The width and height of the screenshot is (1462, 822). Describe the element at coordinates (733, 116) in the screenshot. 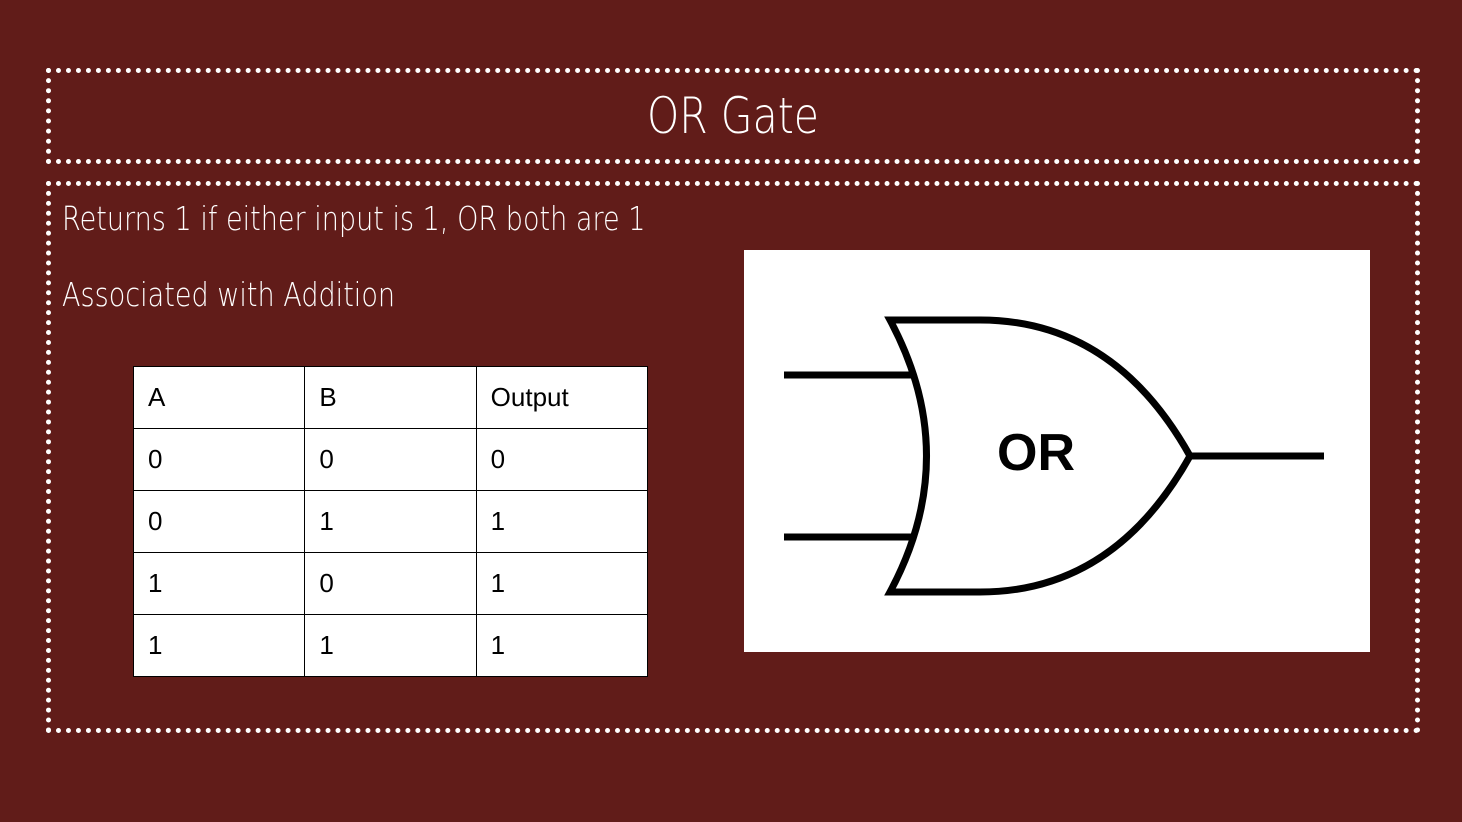

I see `slide-title: OR Gate` at that location.